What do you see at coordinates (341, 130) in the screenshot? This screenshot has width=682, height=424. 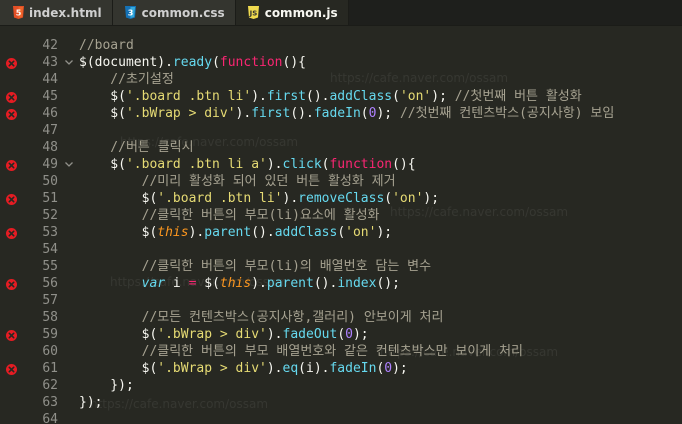 I see `code-line: 47` at bounding box center [341, 130].